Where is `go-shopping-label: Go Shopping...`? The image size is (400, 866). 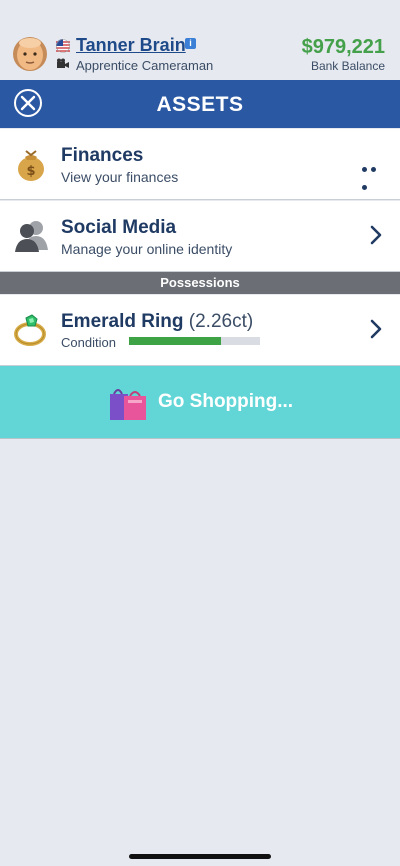 go-shopping-label: Go Shopping... is located at coordinates (226, 401).